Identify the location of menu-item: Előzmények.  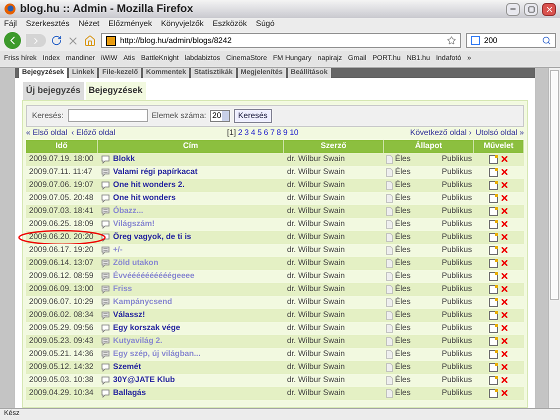
(130, 24).